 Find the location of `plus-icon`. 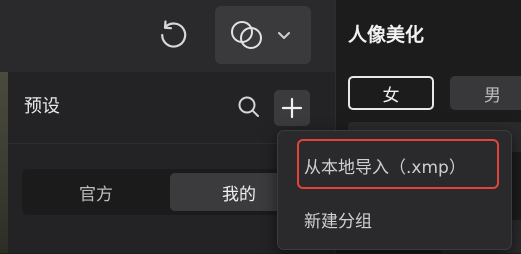

plus-icon is located at coordinates (292, 108).